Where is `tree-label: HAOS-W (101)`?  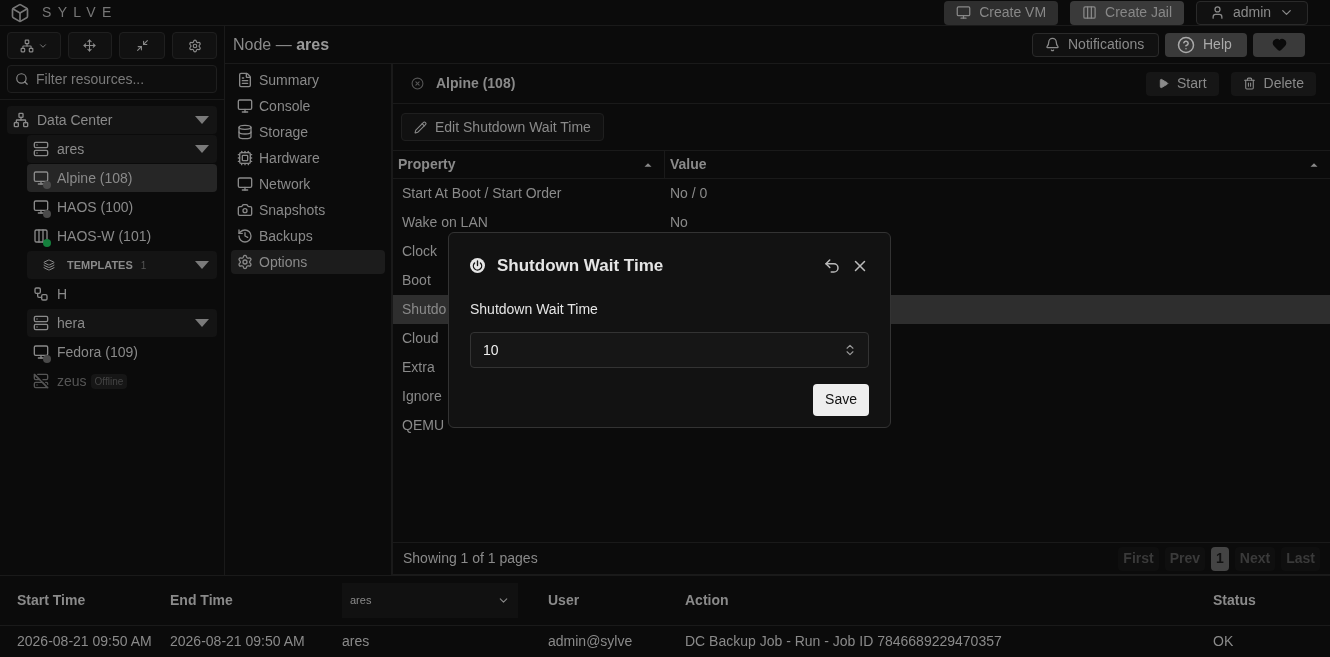 tree-label: HAOS-W (101) is located at coordinates (104, 236).